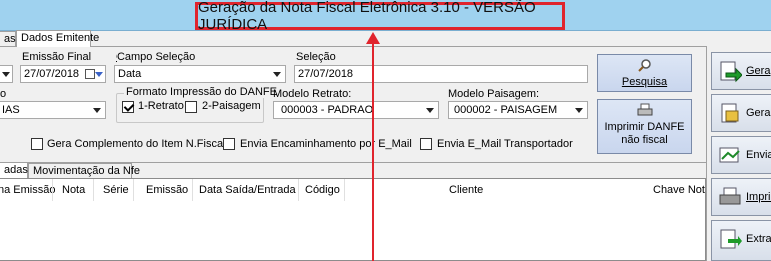 The image size is (771, 261). Describe the element at coordinates (644, 140) in the screenshot. I see `imprimir-line2: não fiscal` at that location.